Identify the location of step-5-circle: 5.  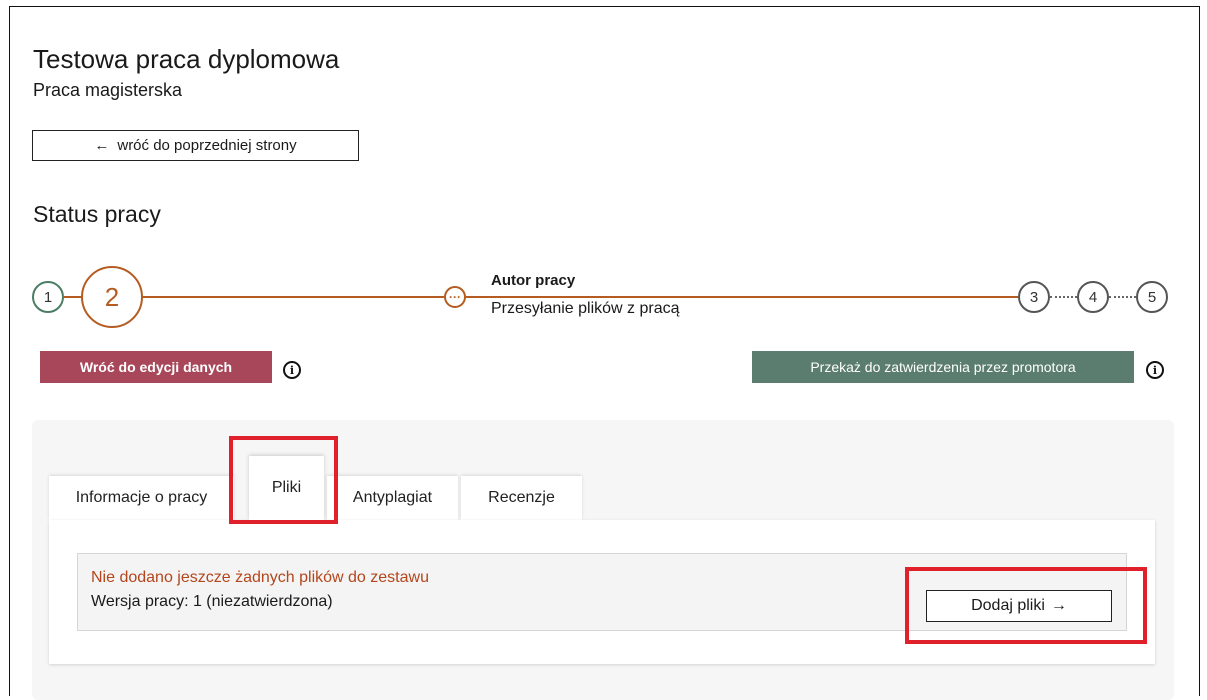
(1152, 297).